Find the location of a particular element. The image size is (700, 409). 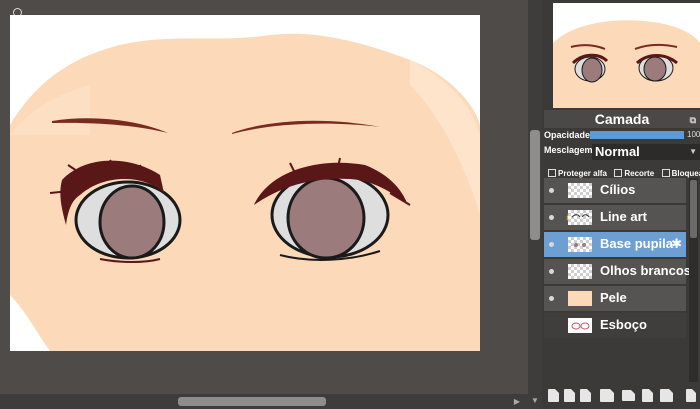

duplicate-icon is located at coordinates (647, 395).